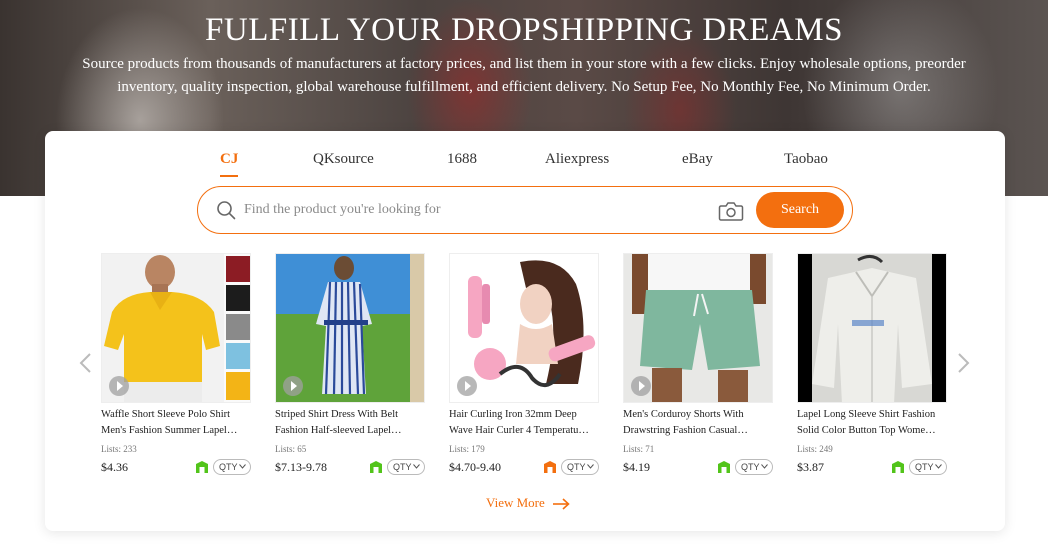  What do you see at coordinates (800, 210) in the screenshot?
I see `search-button: Search` at bounding box center [800, 210].